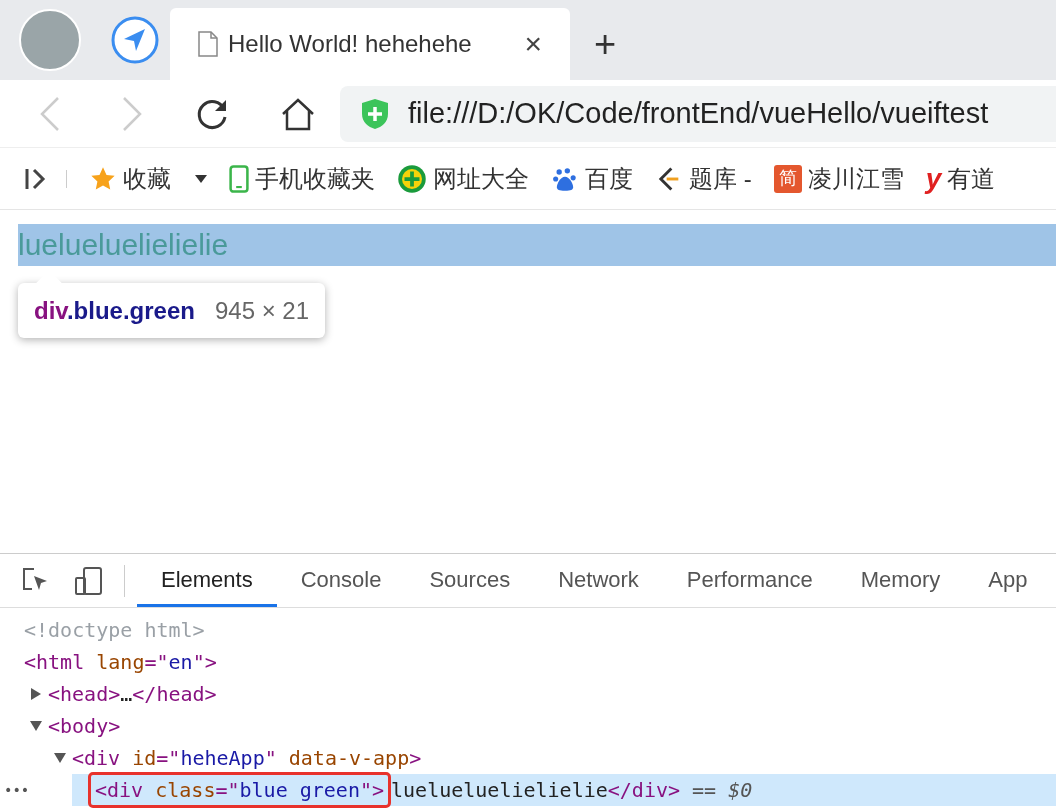 The height and width of the screenshot is (808, 1056). What do you see at coordinates (54, 662) in the screenshot?
I see `code-token: <html` at bounding box center [54, 662].